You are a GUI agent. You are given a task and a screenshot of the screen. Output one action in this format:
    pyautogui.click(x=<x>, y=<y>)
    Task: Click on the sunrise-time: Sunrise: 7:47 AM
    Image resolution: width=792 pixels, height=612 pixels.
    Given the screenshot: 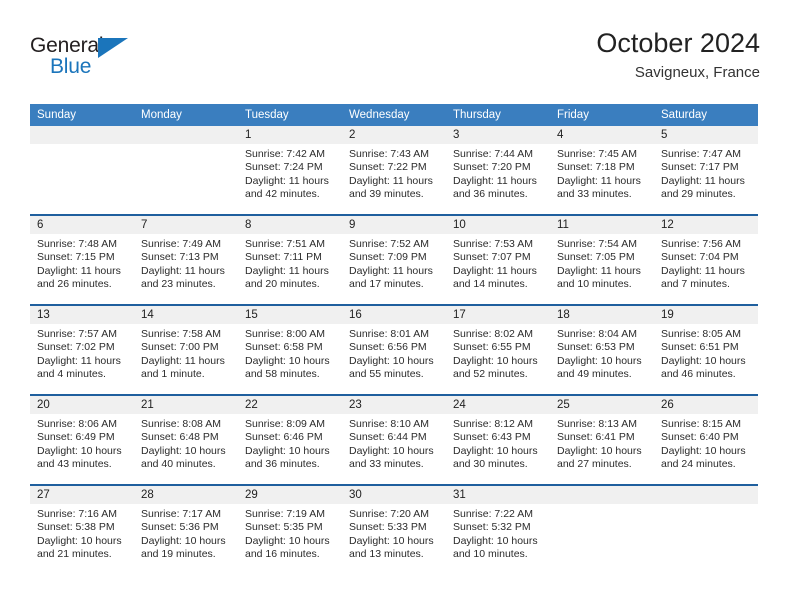 What is the action you would take?
    pyautogui.click(x=701, y=154)
    